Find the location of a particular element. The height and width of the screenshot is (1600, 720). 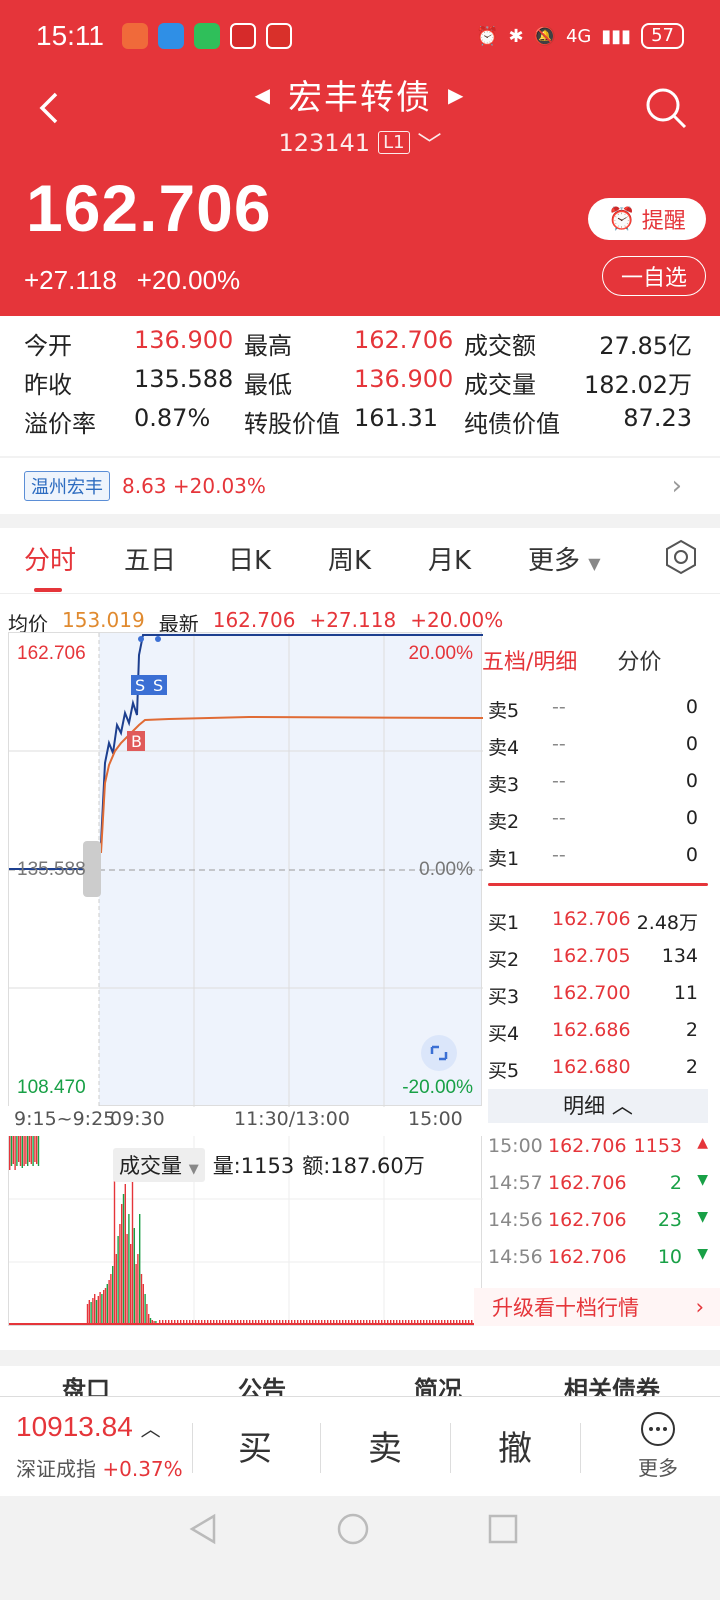

chevron-up-icon: ︿ is located at coordinates (622, 1106).